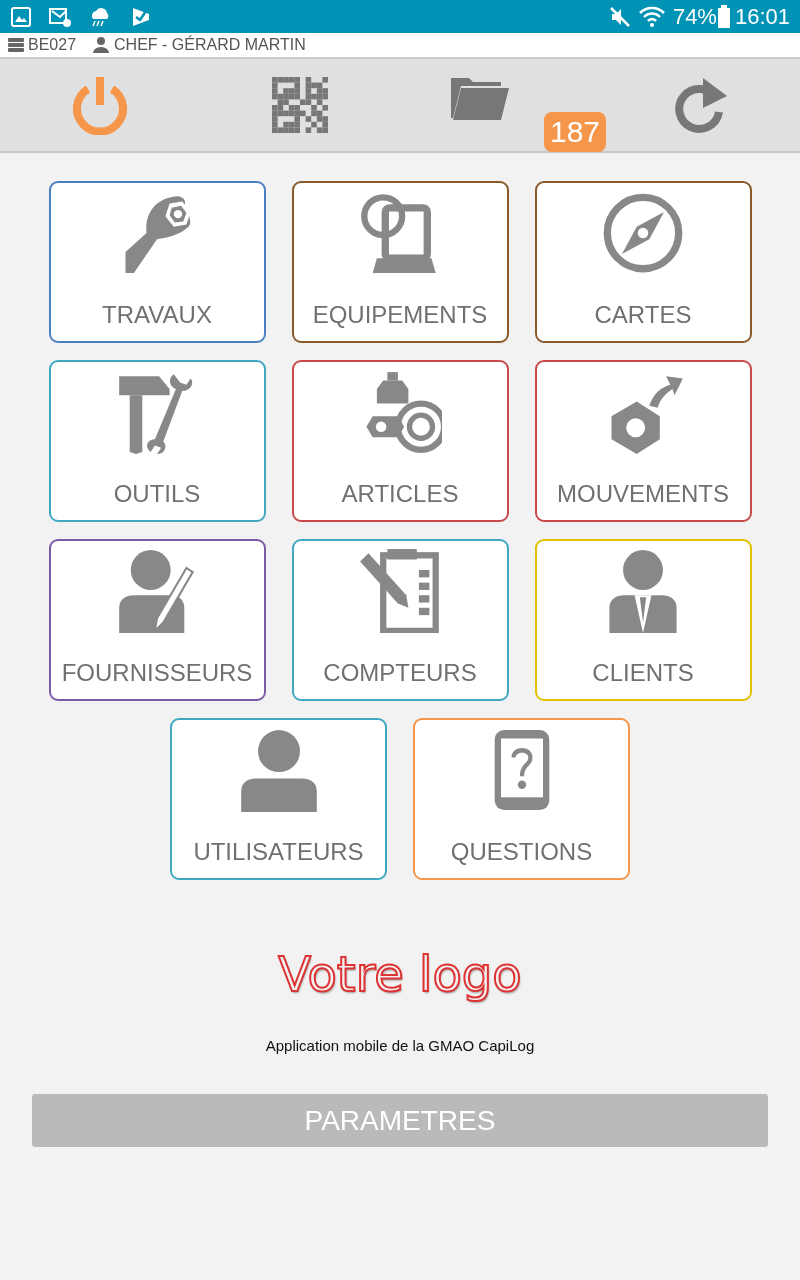 This screenshot has width=800, height=1280. What do you see at coordinates (643, 441) in the screenshot?
I see `menu-tile: MOUVEMENTS` at bounding box center [643, 441].